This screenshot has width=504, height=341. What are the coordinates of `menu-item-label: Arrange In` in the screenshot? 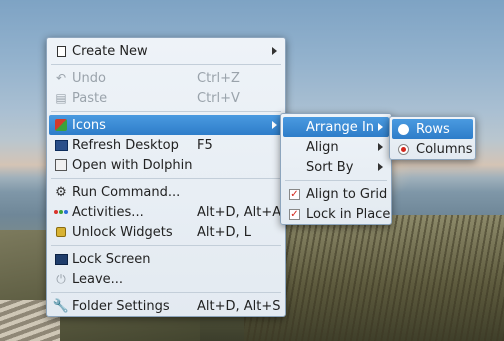 It's located at (340, 127).